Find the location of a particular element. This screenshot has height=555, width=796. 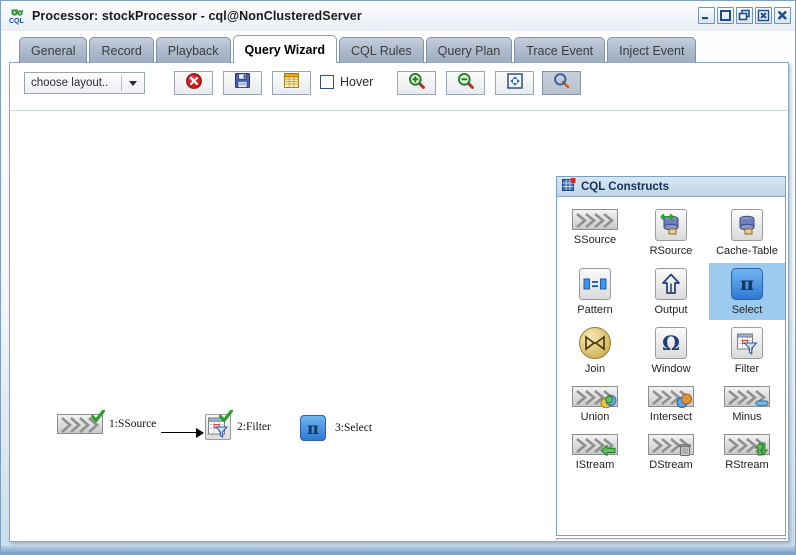

graph-node-filter: 2:Filter is located at coordinates (238, 425).